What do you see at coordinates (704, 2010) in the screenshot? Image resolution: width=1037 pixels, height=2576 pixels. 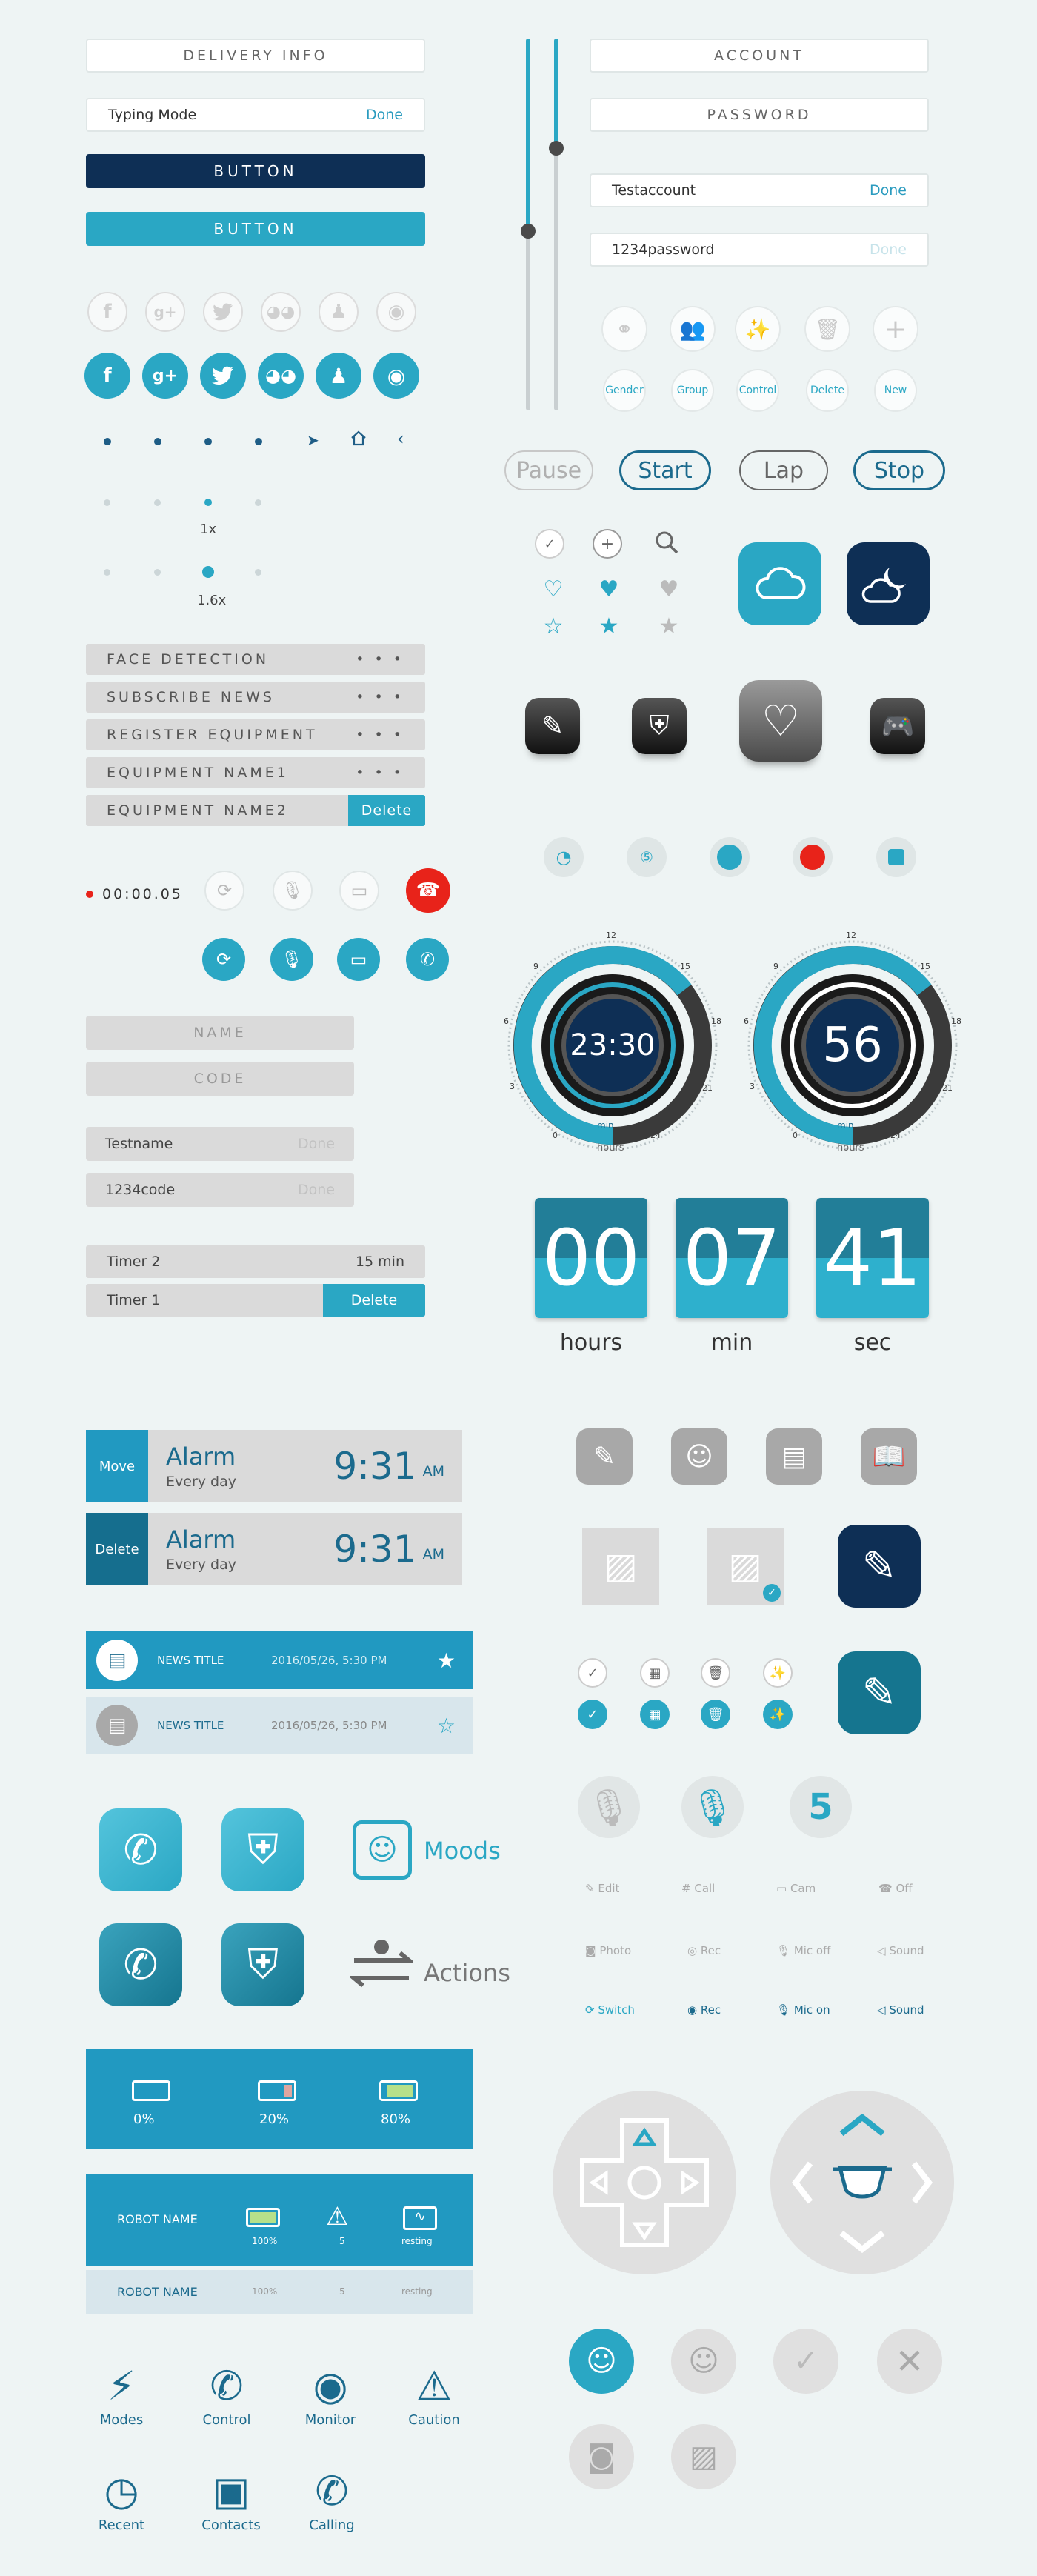 I see `rec-action: ◉ Rec` at bounding box center [704, 2010].